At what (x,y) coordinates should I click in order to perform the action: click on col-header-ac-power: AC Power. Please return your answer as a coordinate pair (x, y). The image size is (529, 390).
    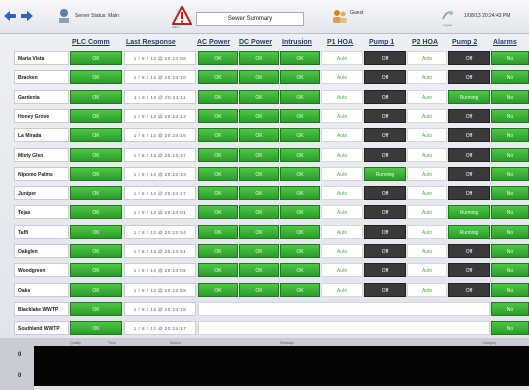
    Looking at the image, I should click on (214, 42).